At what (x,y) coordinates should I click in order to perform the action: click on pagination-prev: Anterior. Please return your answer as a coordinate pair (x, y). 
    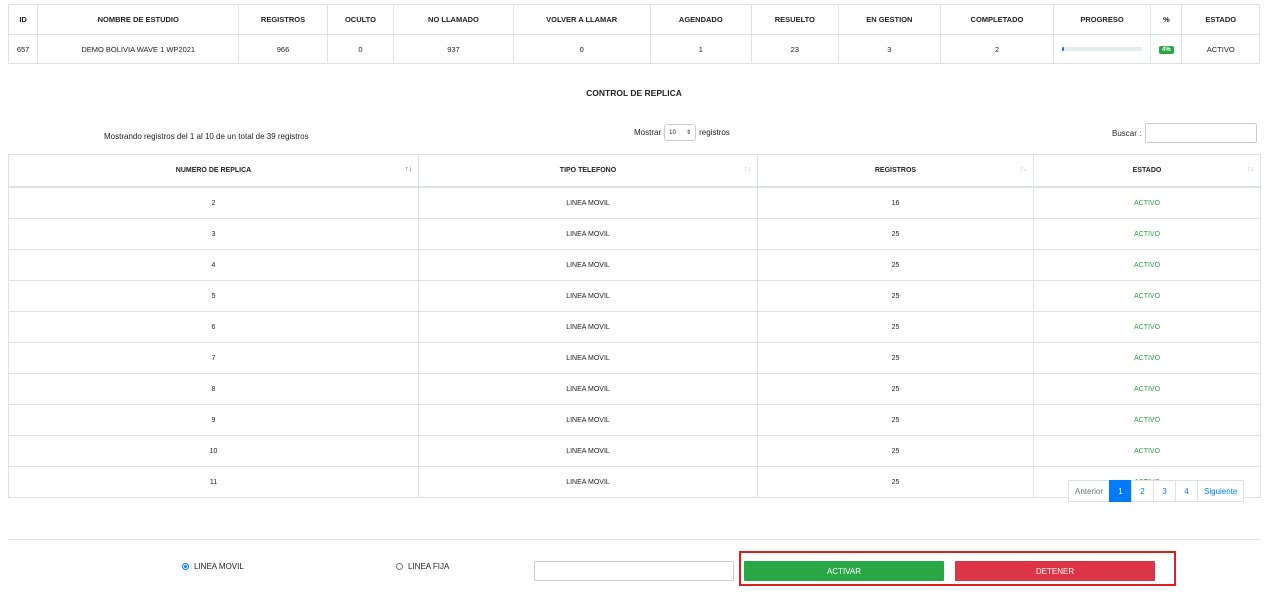
    Looking at the image, I should click on (1089, 491).